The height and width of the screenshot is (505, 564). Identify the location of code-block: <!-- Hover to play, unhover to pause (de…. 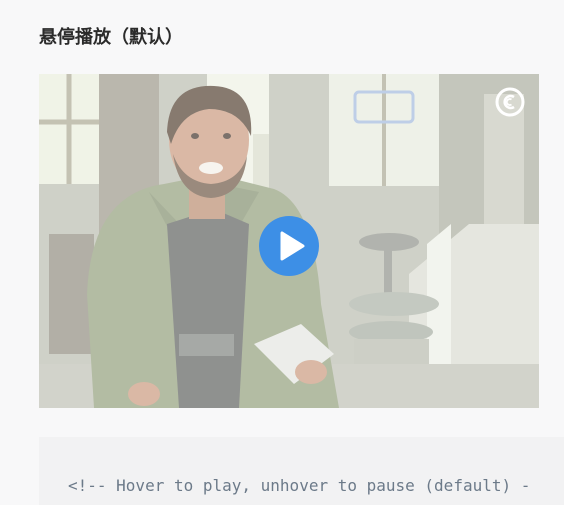
(301, 471).